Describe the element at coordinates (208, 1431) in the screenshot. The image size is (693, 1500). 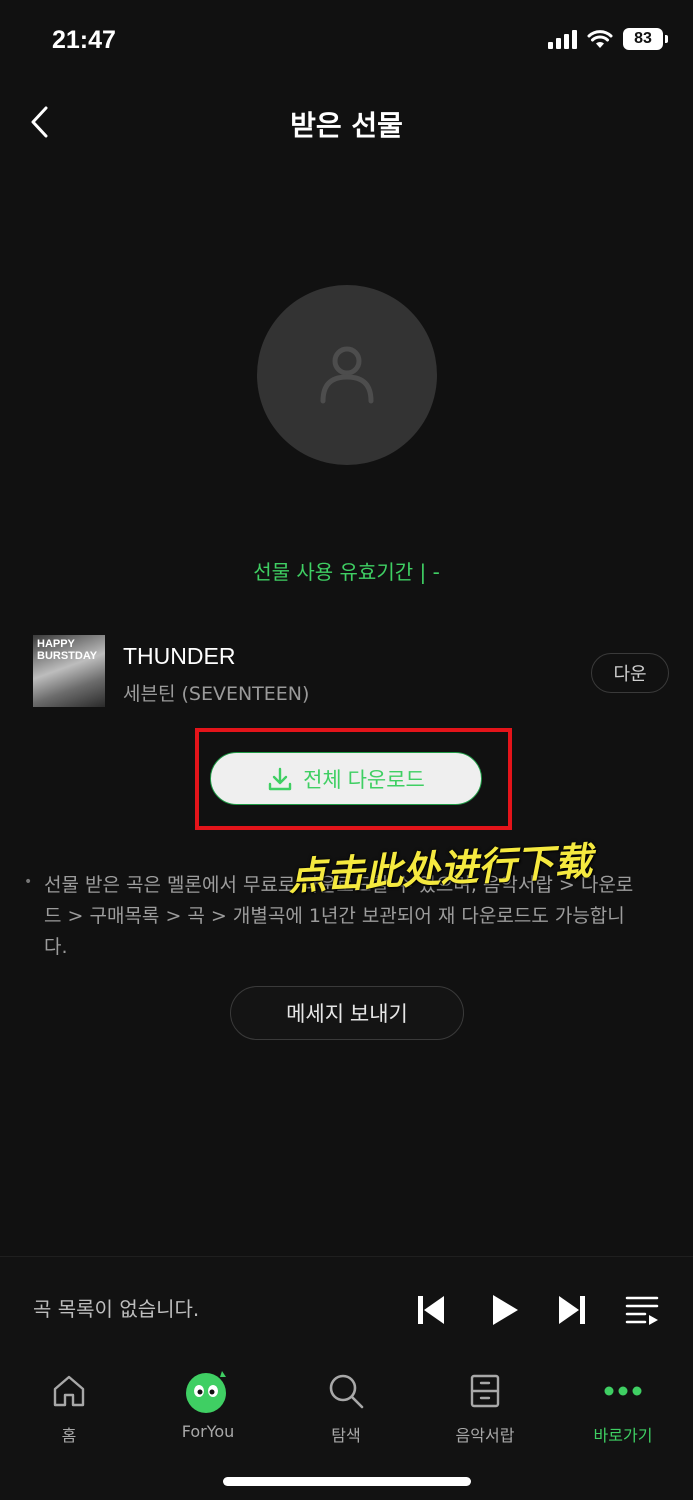
I see `tab-foryou-label: ForYou` at that location.